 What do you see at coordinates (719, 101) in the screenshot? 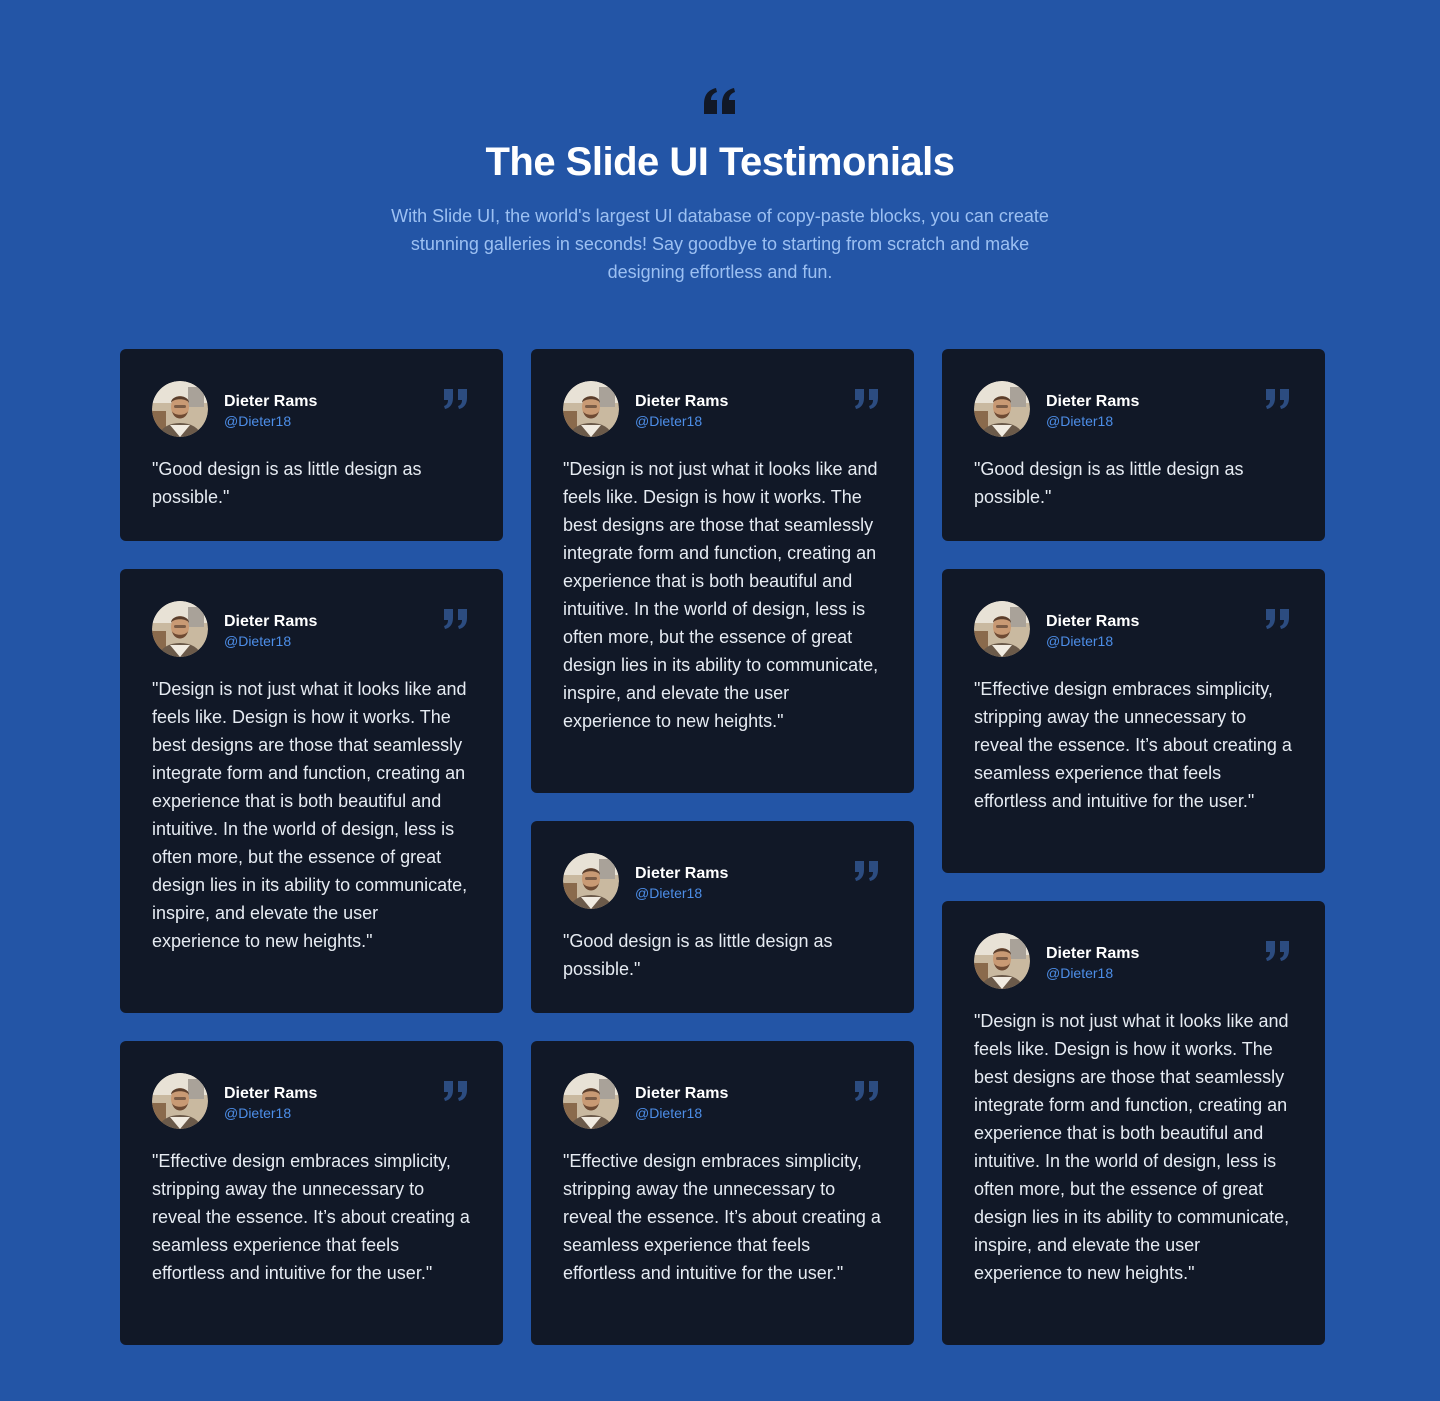
I see `quote-open-icon` at bounding box center [719, 101].